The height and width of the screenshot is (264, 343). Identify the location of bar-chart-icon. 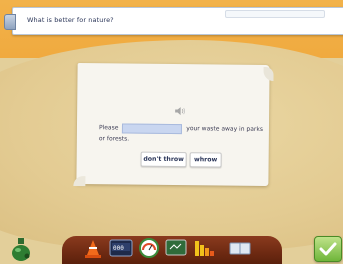
(206, 248).